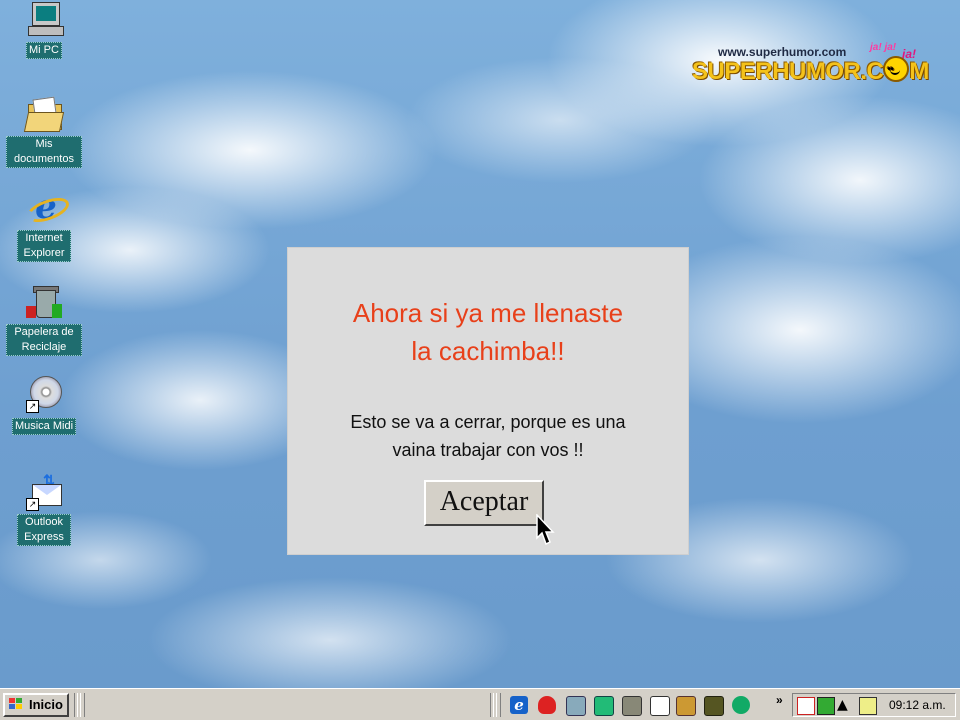 Image resolution: width=960 pixels, height=720 pixels. Describe the element at coordinates (488, 332) in the screenshot. I see `dialog-title: Ahora si ya me llenaste la cachimba!!` at that location.